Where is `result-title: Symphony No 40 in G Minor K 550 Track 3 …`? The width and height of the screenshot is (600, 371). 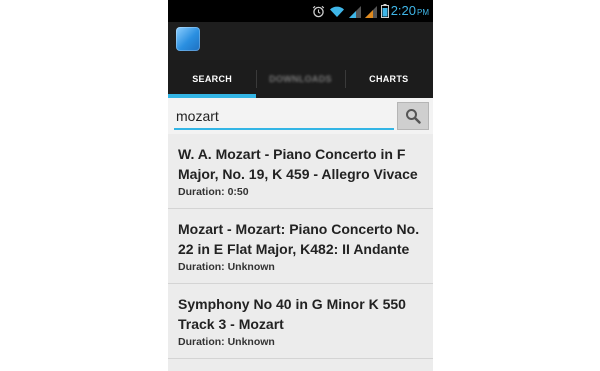
result-title: Symphony No 40 in G Minor K 550 Track 3 … is located at coordinates (292, 314).